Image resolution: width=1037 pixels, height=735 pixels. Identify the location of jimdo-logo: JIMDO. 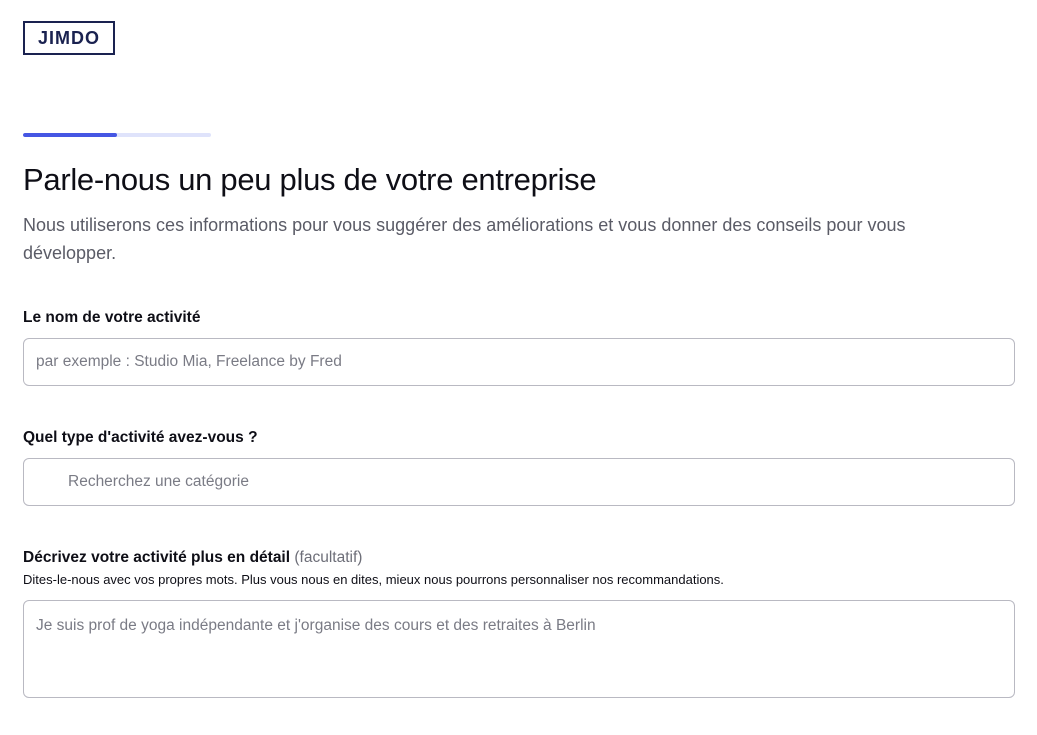
(69, 38).